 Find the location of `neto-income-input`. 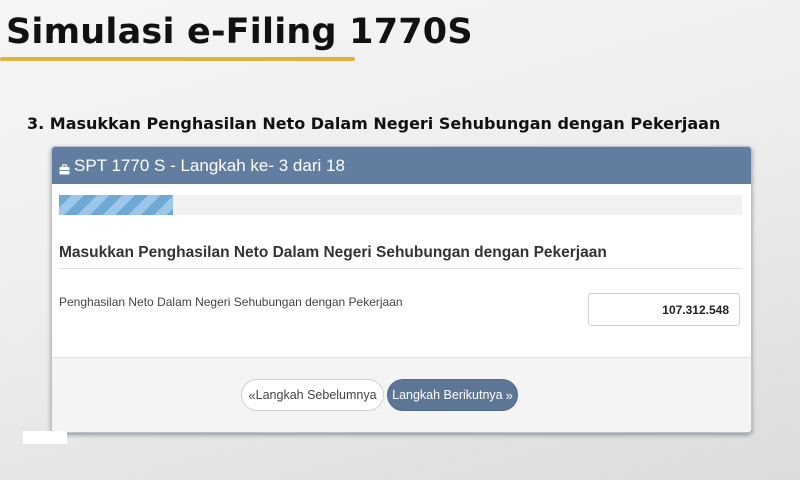

neto-income-input is located at coordinates (664, 309).